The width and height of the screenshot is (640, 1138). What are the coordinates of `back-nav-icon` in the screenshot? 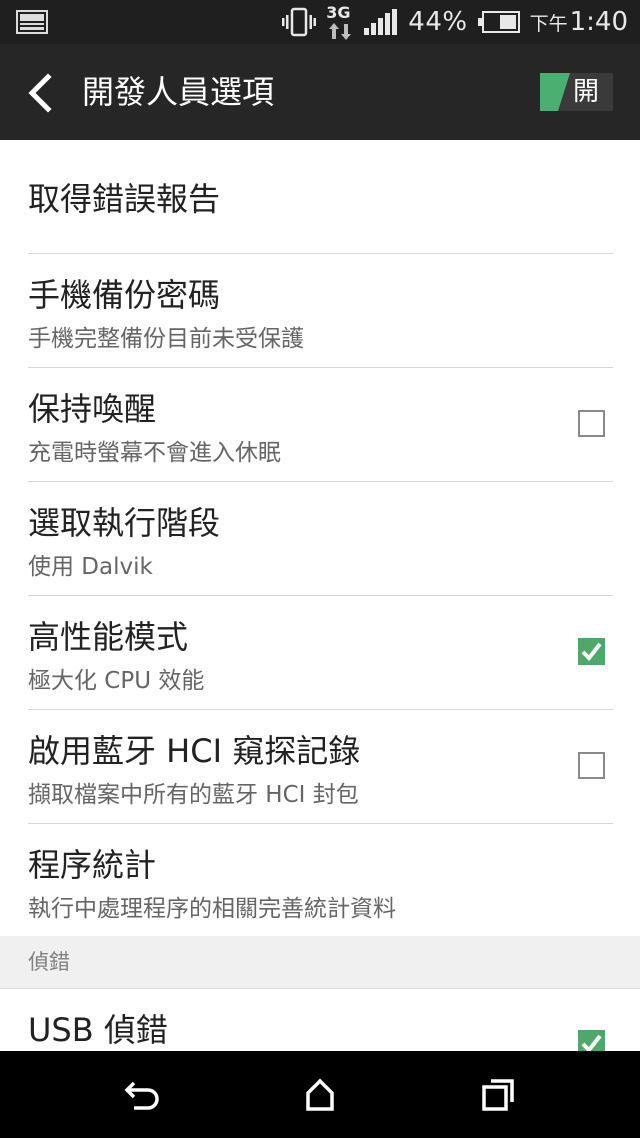 It's located at (142, 1095).